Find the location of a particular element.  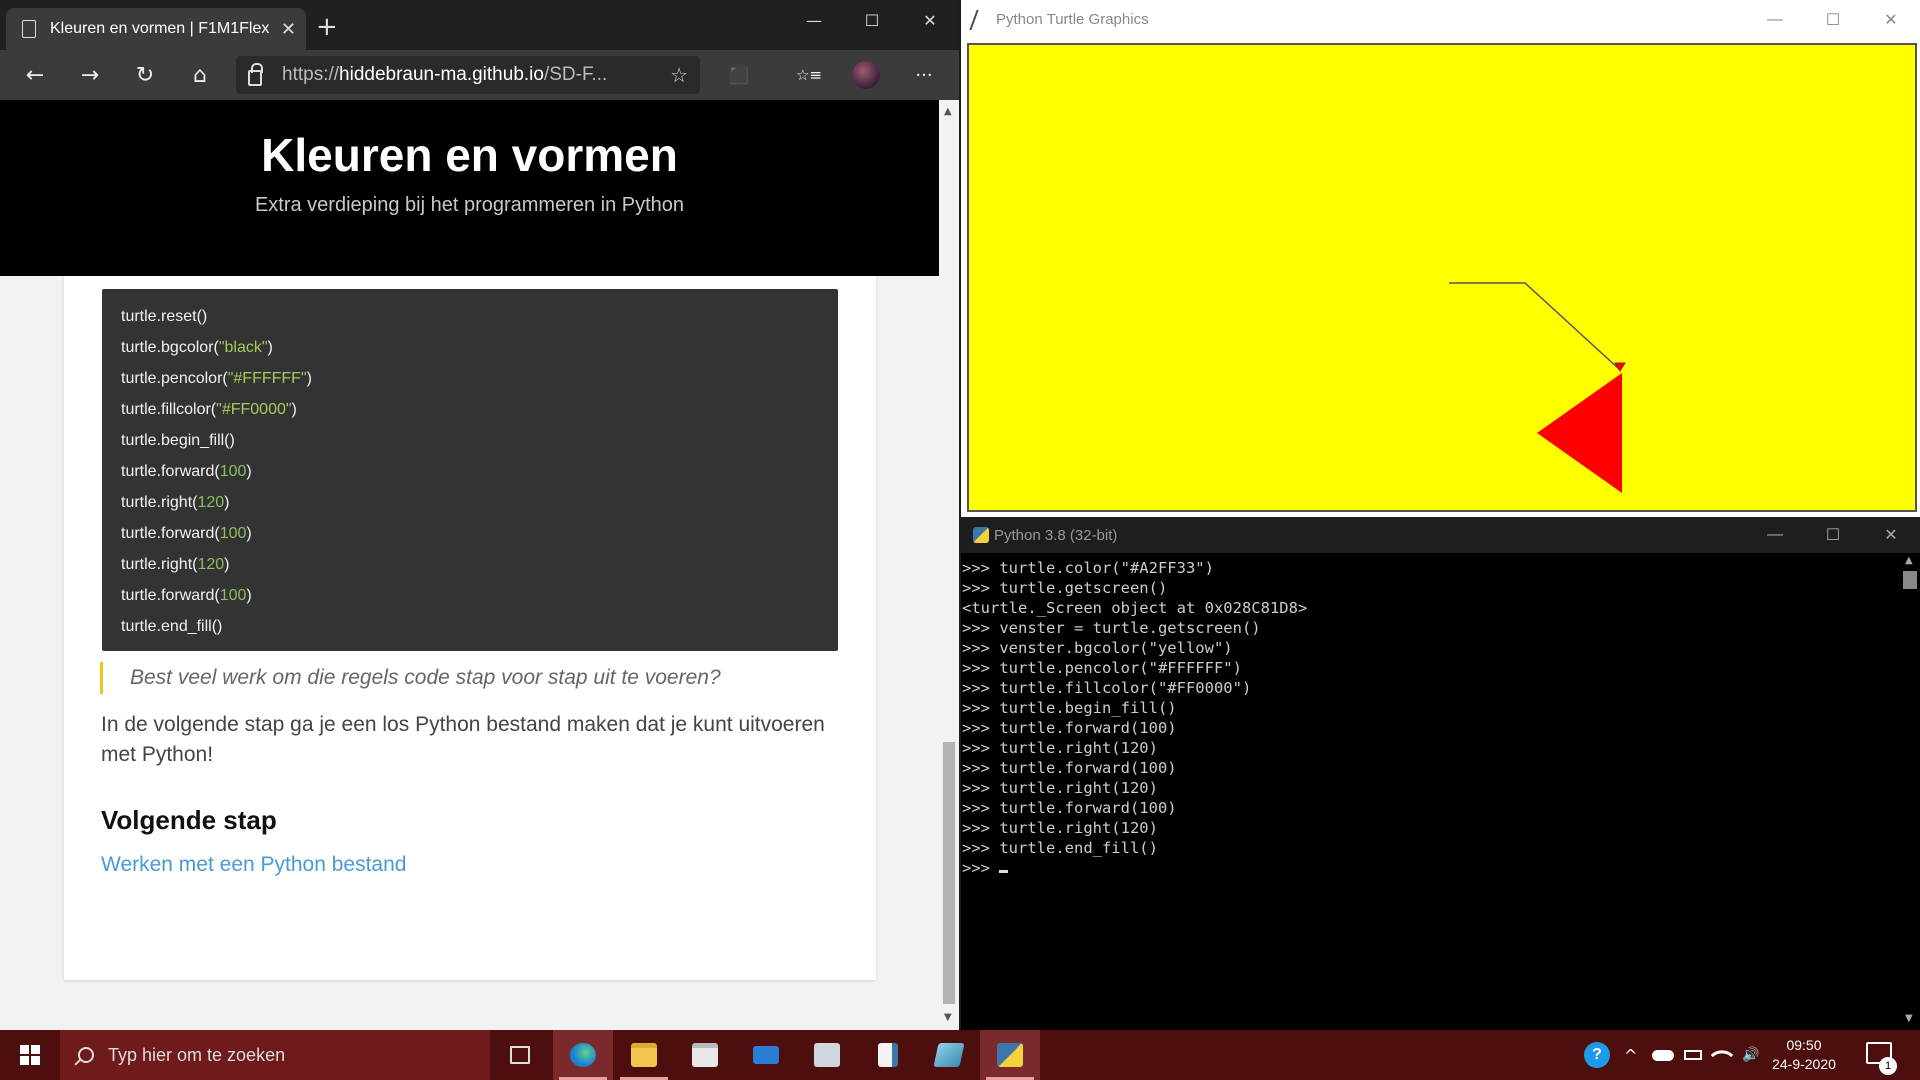

browser-window-controls: — ☐ ✕ is located at coordinates (872, 20).